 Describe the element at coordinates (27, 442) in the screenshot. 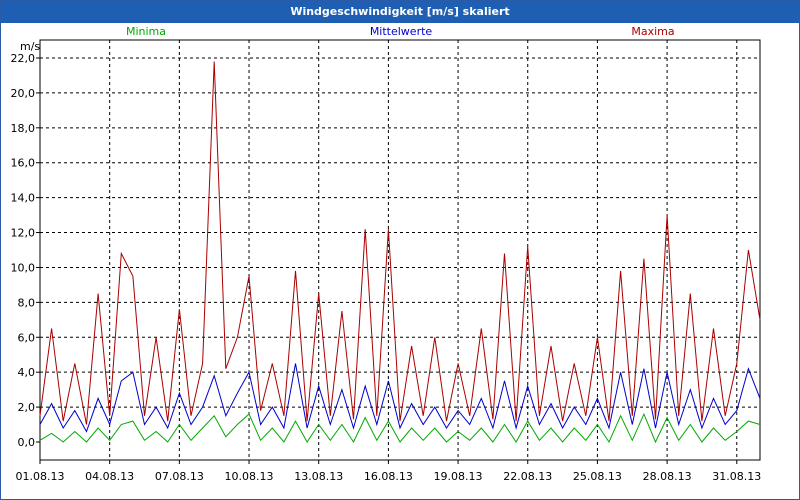

I see `y-tick-label: 0,0` at that location.